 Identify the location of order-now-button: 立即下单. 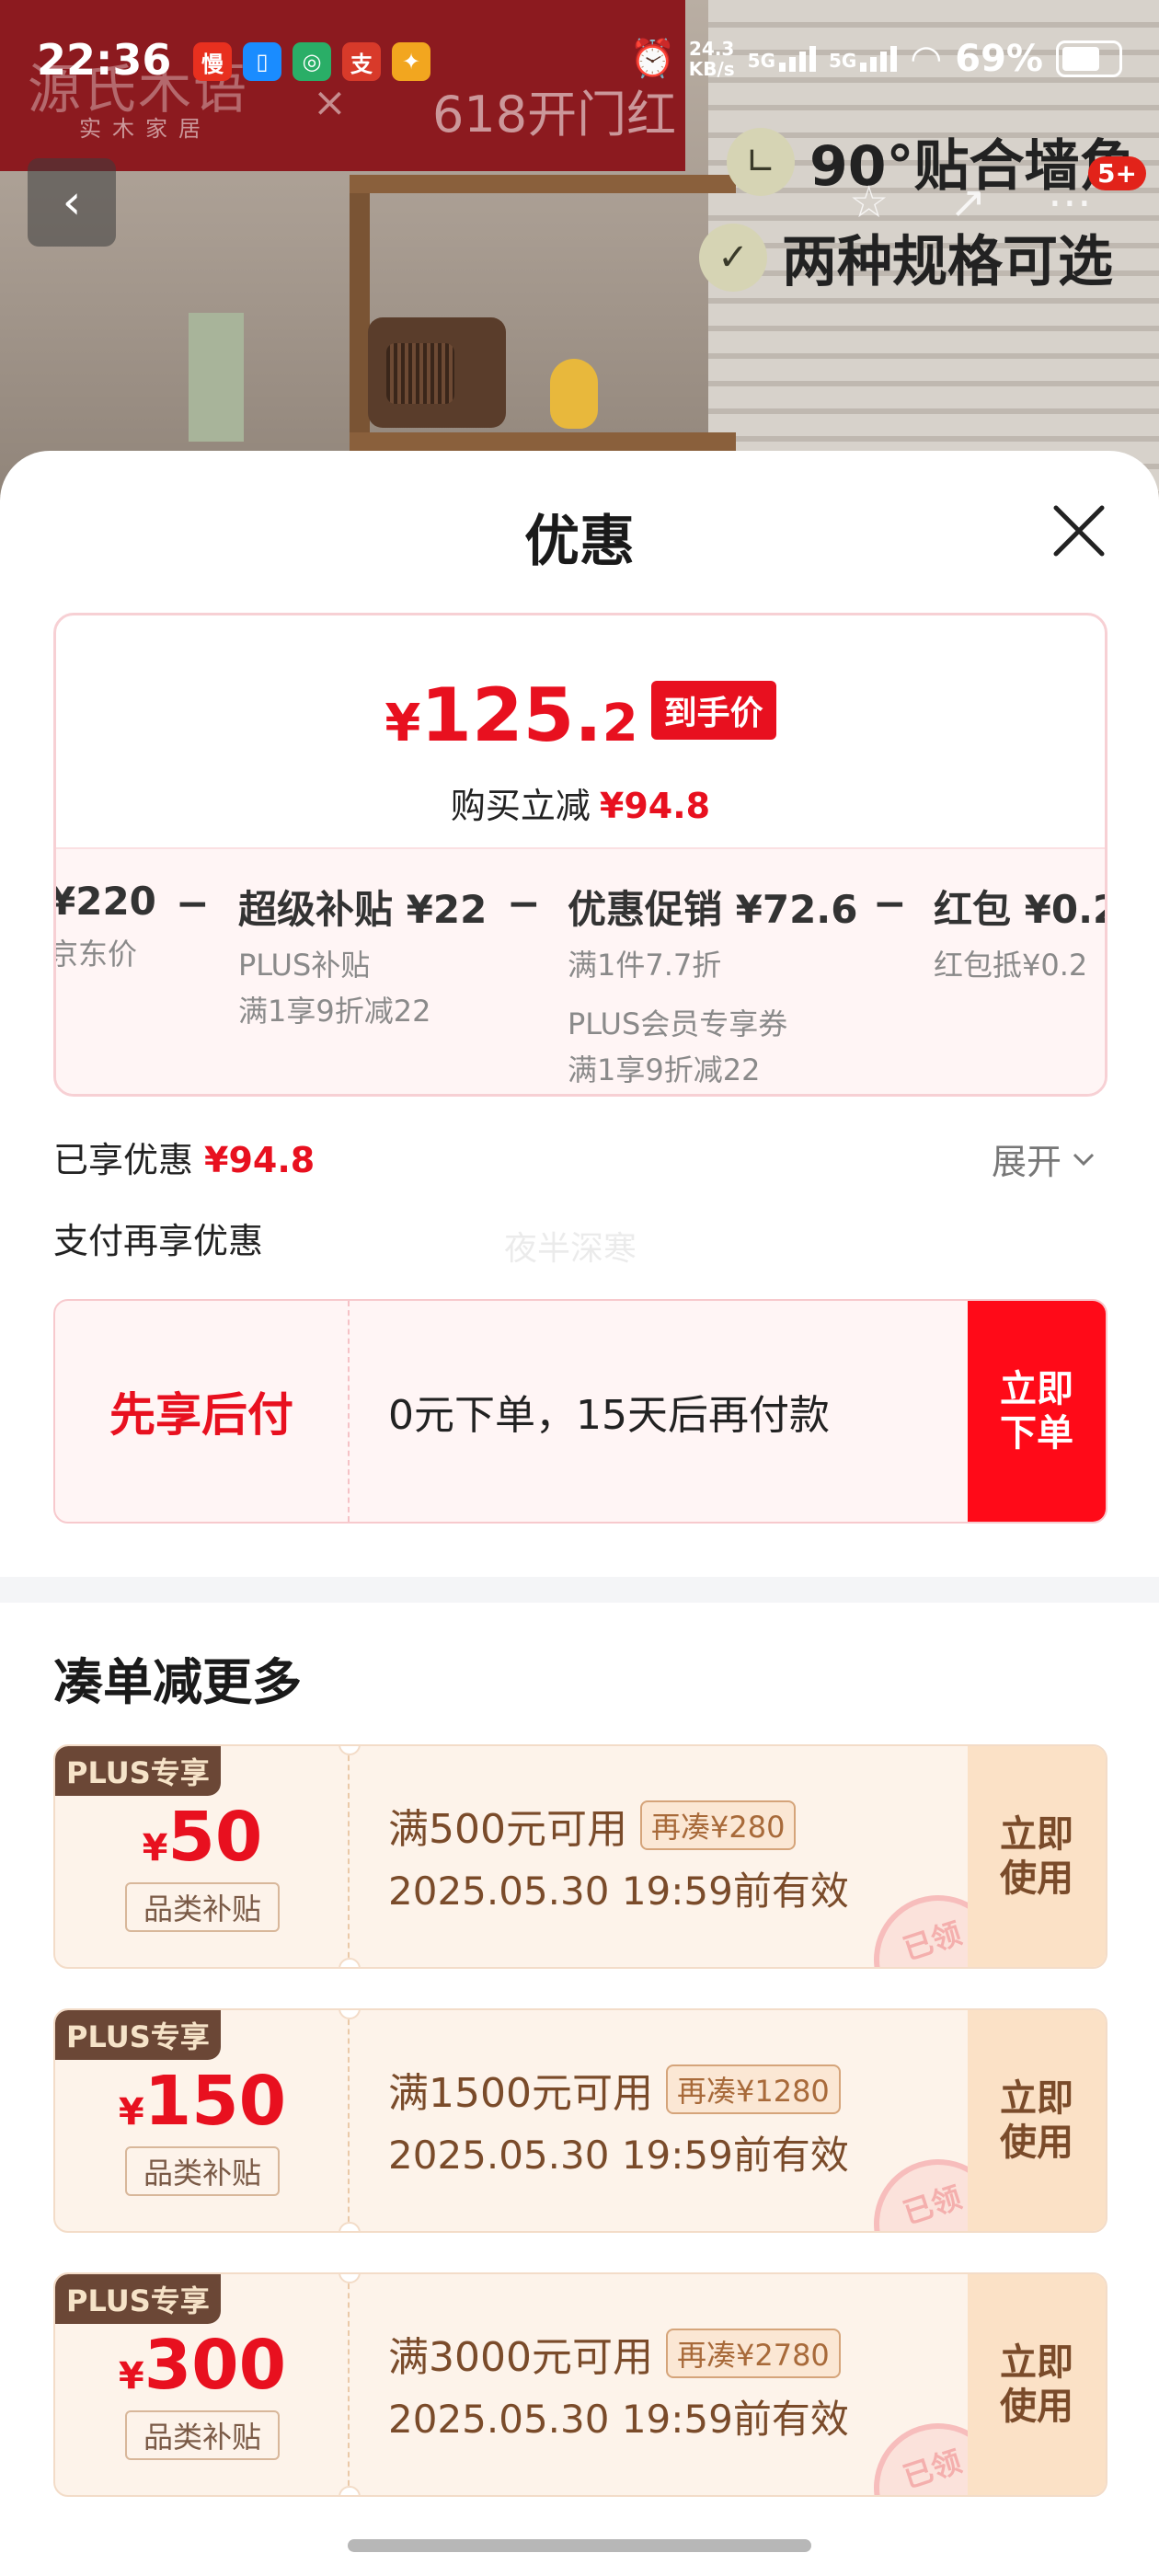
(1037, 1411).